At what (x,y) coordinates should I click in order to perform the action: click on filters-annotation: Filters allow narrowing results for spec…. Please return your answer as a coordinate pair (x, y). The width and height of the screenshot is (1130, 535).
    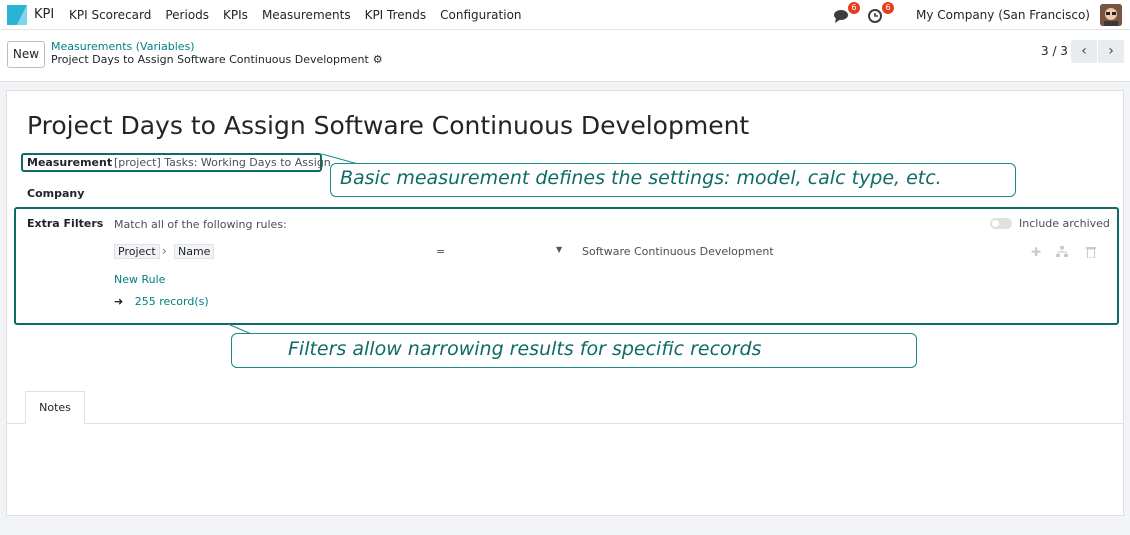
    Looking at the image, I should click on (574, 350).